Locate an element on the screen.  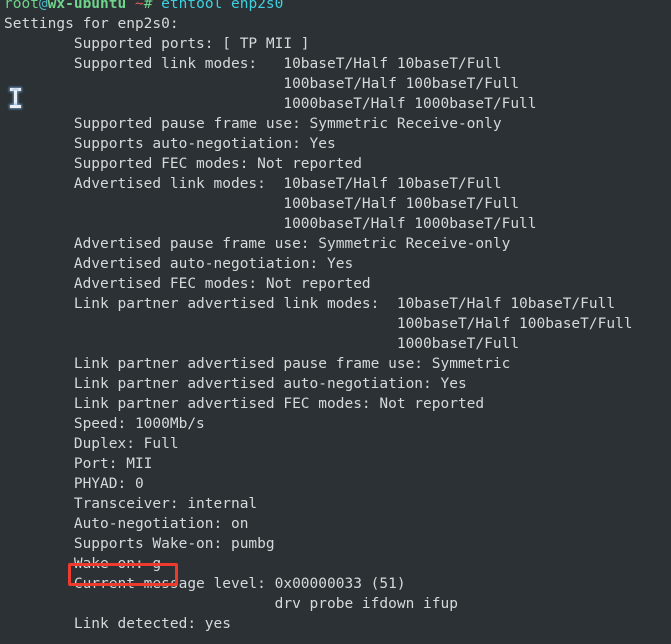
output-line: Settings for enp2s0: is located at coordinates (91, 24).